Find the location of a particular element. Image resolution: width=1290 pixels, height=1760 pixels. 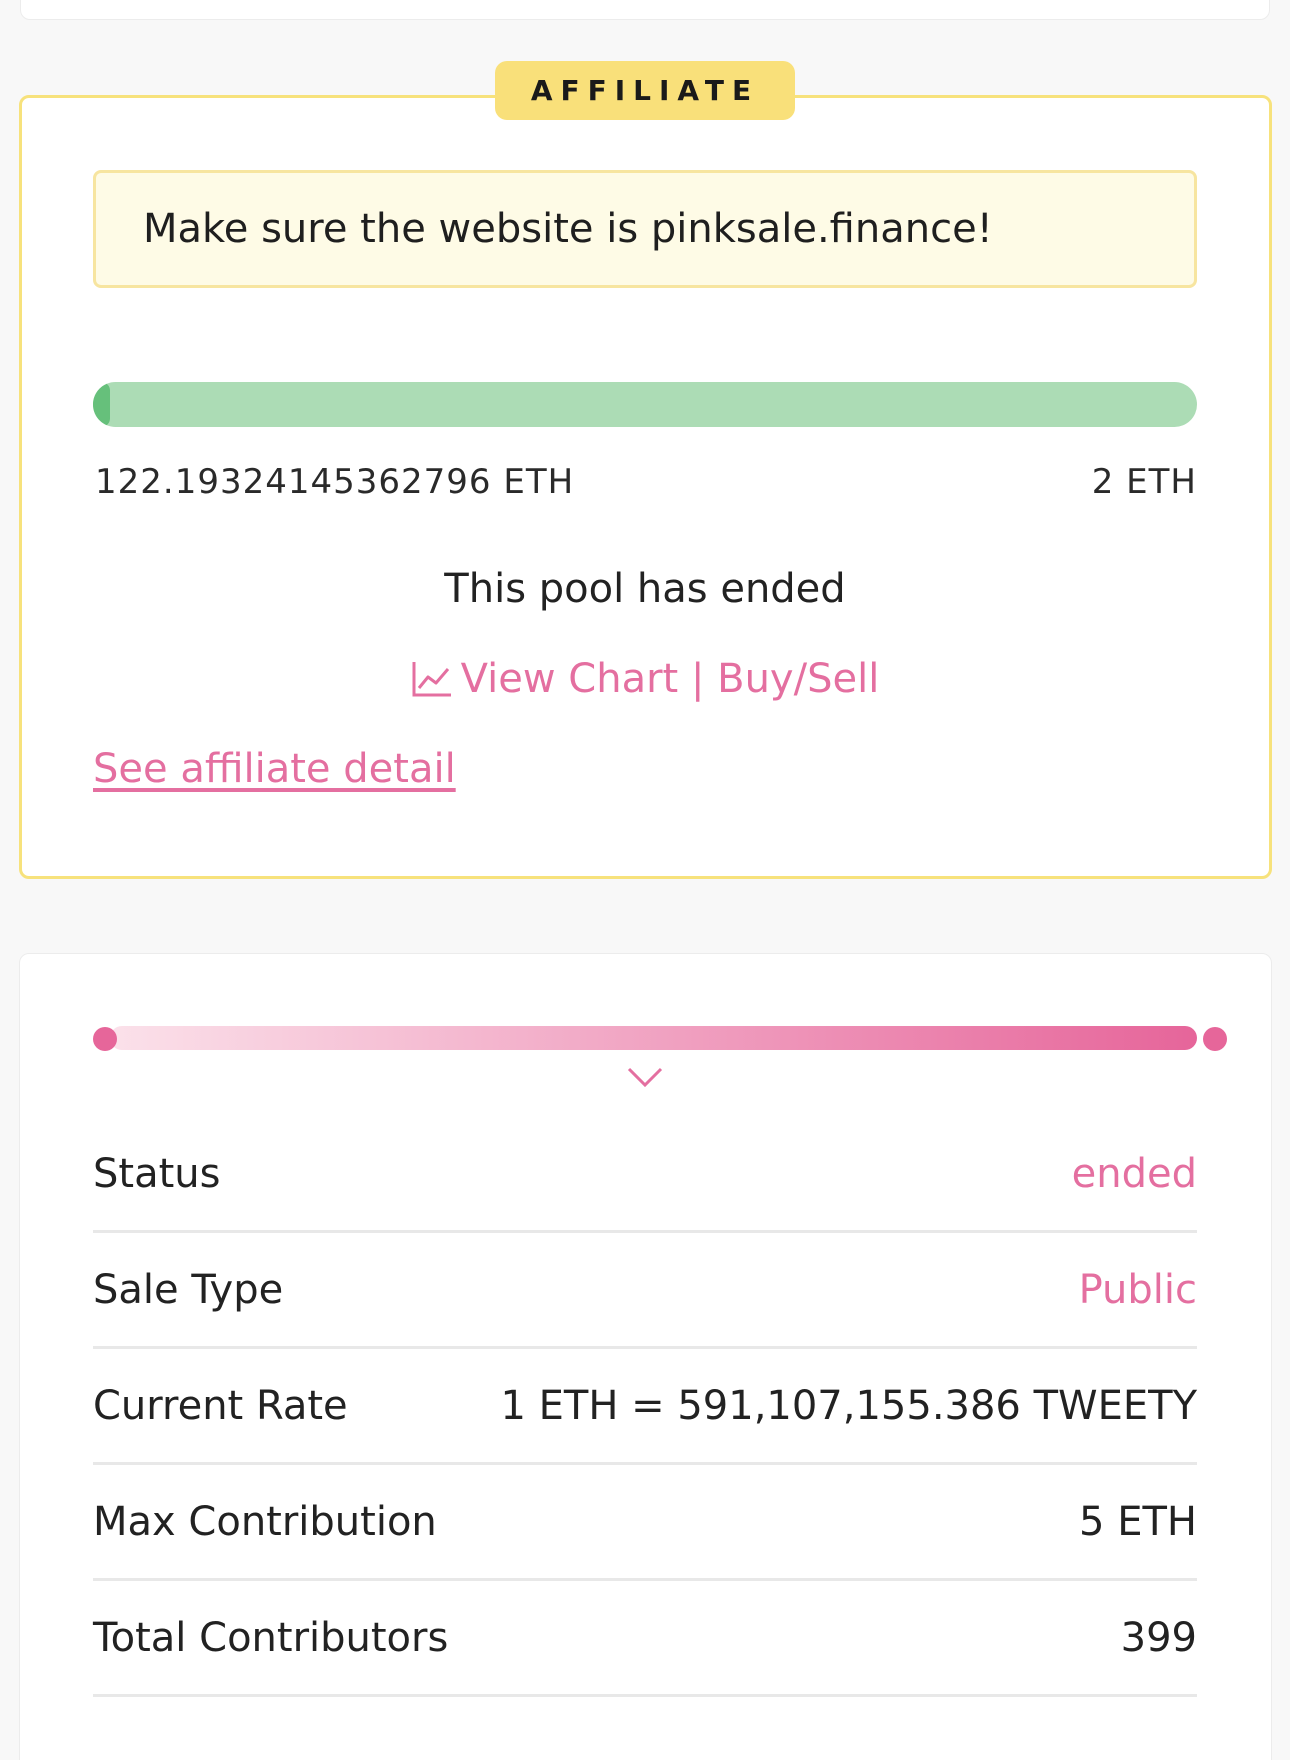

detail-label: Max Contribution is located at coordinates (265, 1521).